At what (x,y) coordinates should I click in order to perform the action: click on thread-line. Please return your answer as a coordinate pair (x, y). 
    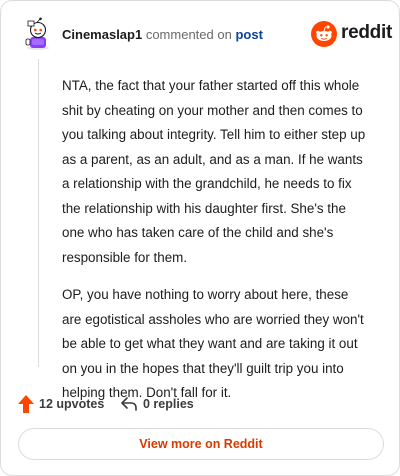
    Looking at the image, I should click on (38, 213).